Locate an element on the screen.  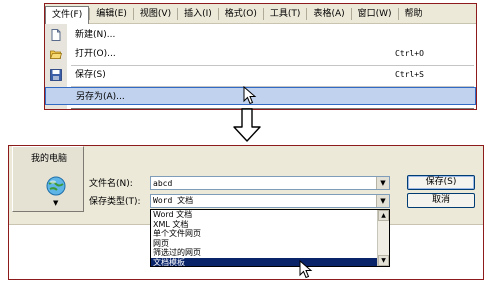
filetype-option-template: 文档模板 is located at coordinates (264, 261).